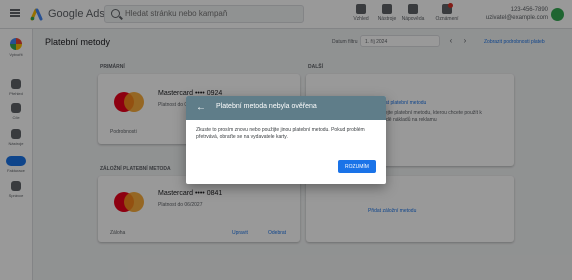  I want to click on dialog-header: ← Platební metoda nebyla ověřena, so click(286, 108).